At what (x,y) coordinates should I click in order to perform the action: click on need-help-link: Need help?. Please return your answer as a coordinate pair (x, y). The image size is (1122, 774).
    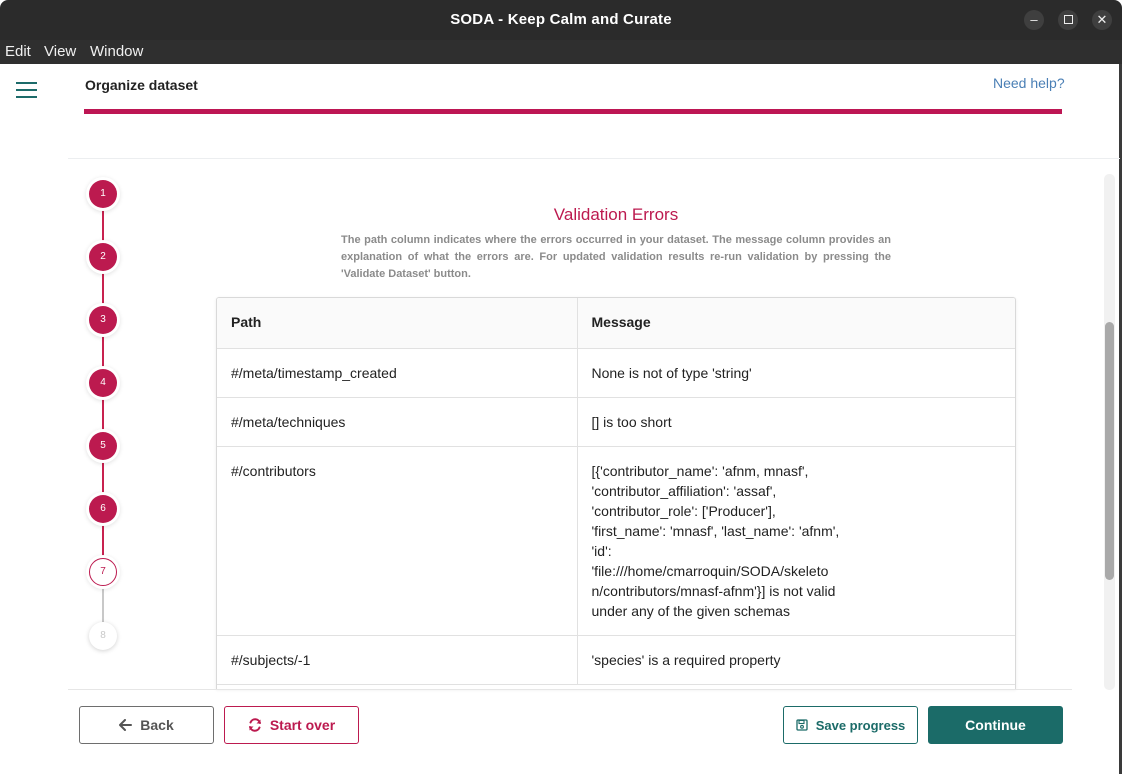
    Looking at the image, I should click on (1029, 83).